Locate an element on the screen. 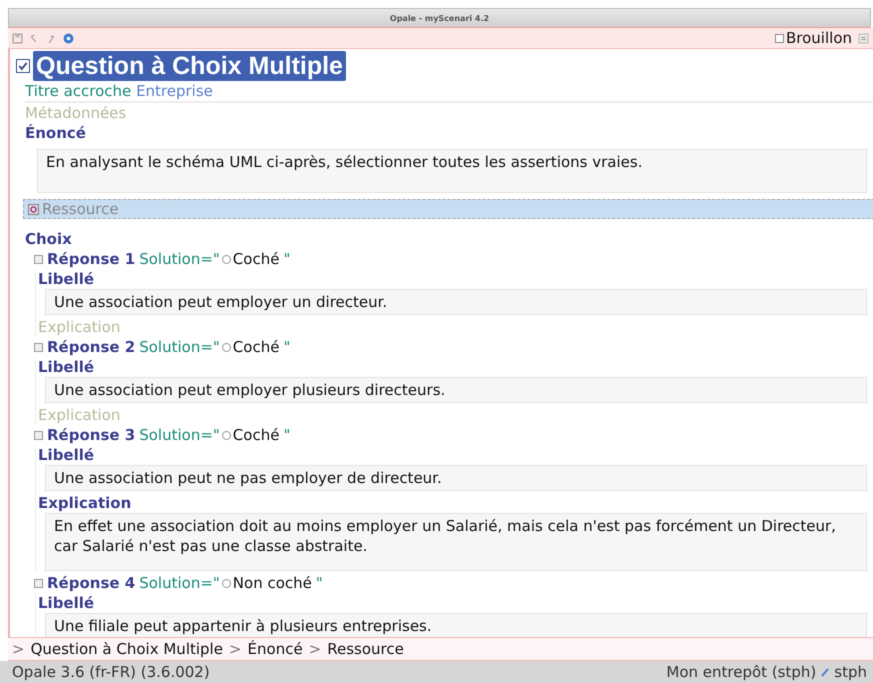 This screenshot has width=873, height=683. response-title: Réponse 2 is located at coordinates (91, 347).